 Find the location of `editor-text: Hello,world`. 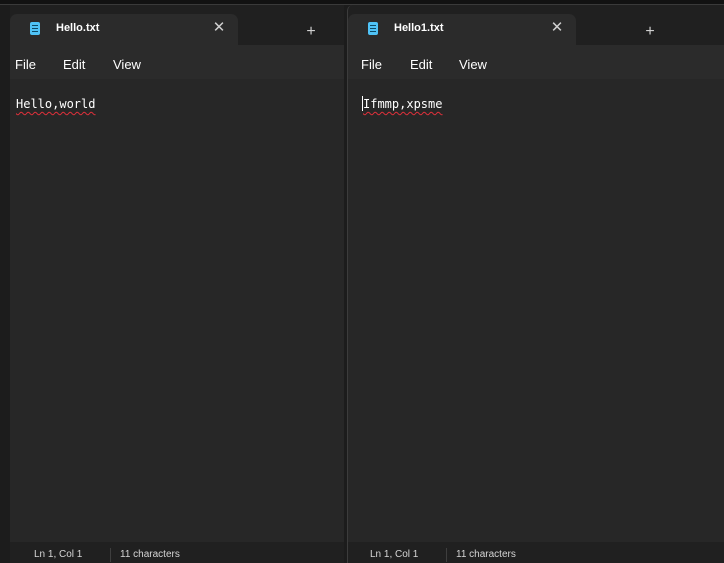

editor-text: Hello,world is located at coordinates (56, 104).